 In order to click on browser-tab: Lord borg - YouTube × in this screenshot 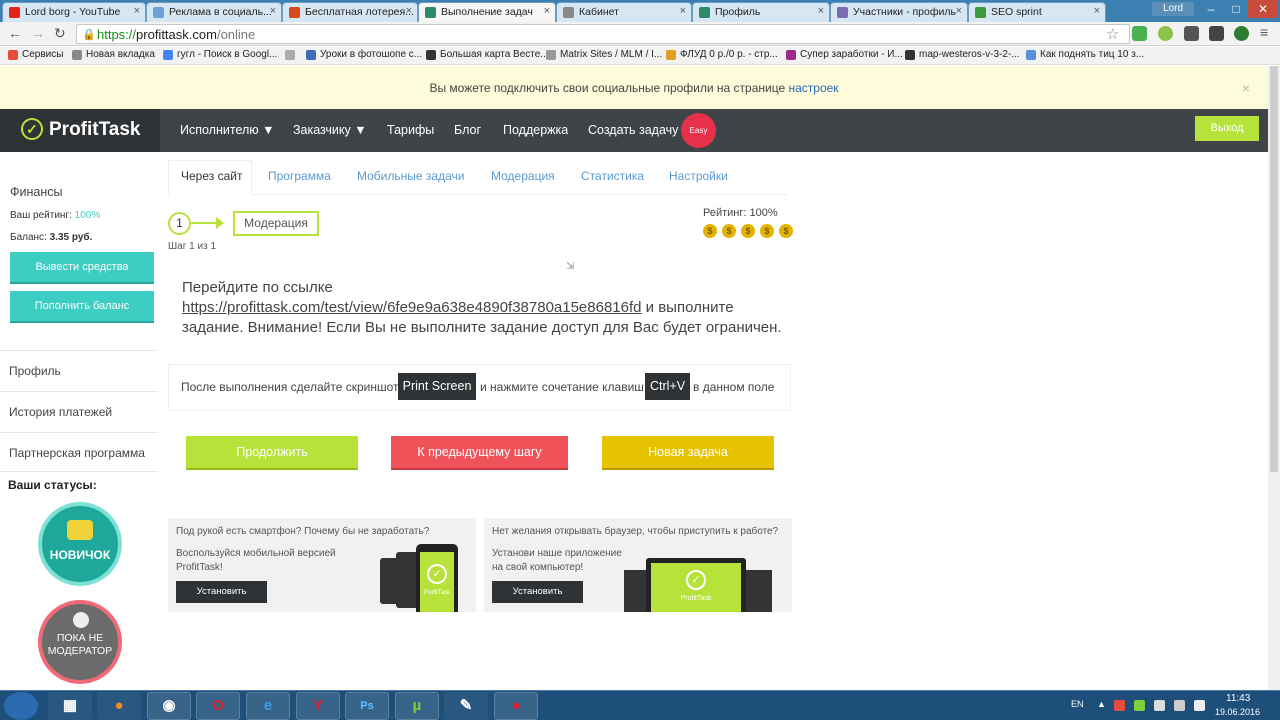, I will do `click(74, 12)`.